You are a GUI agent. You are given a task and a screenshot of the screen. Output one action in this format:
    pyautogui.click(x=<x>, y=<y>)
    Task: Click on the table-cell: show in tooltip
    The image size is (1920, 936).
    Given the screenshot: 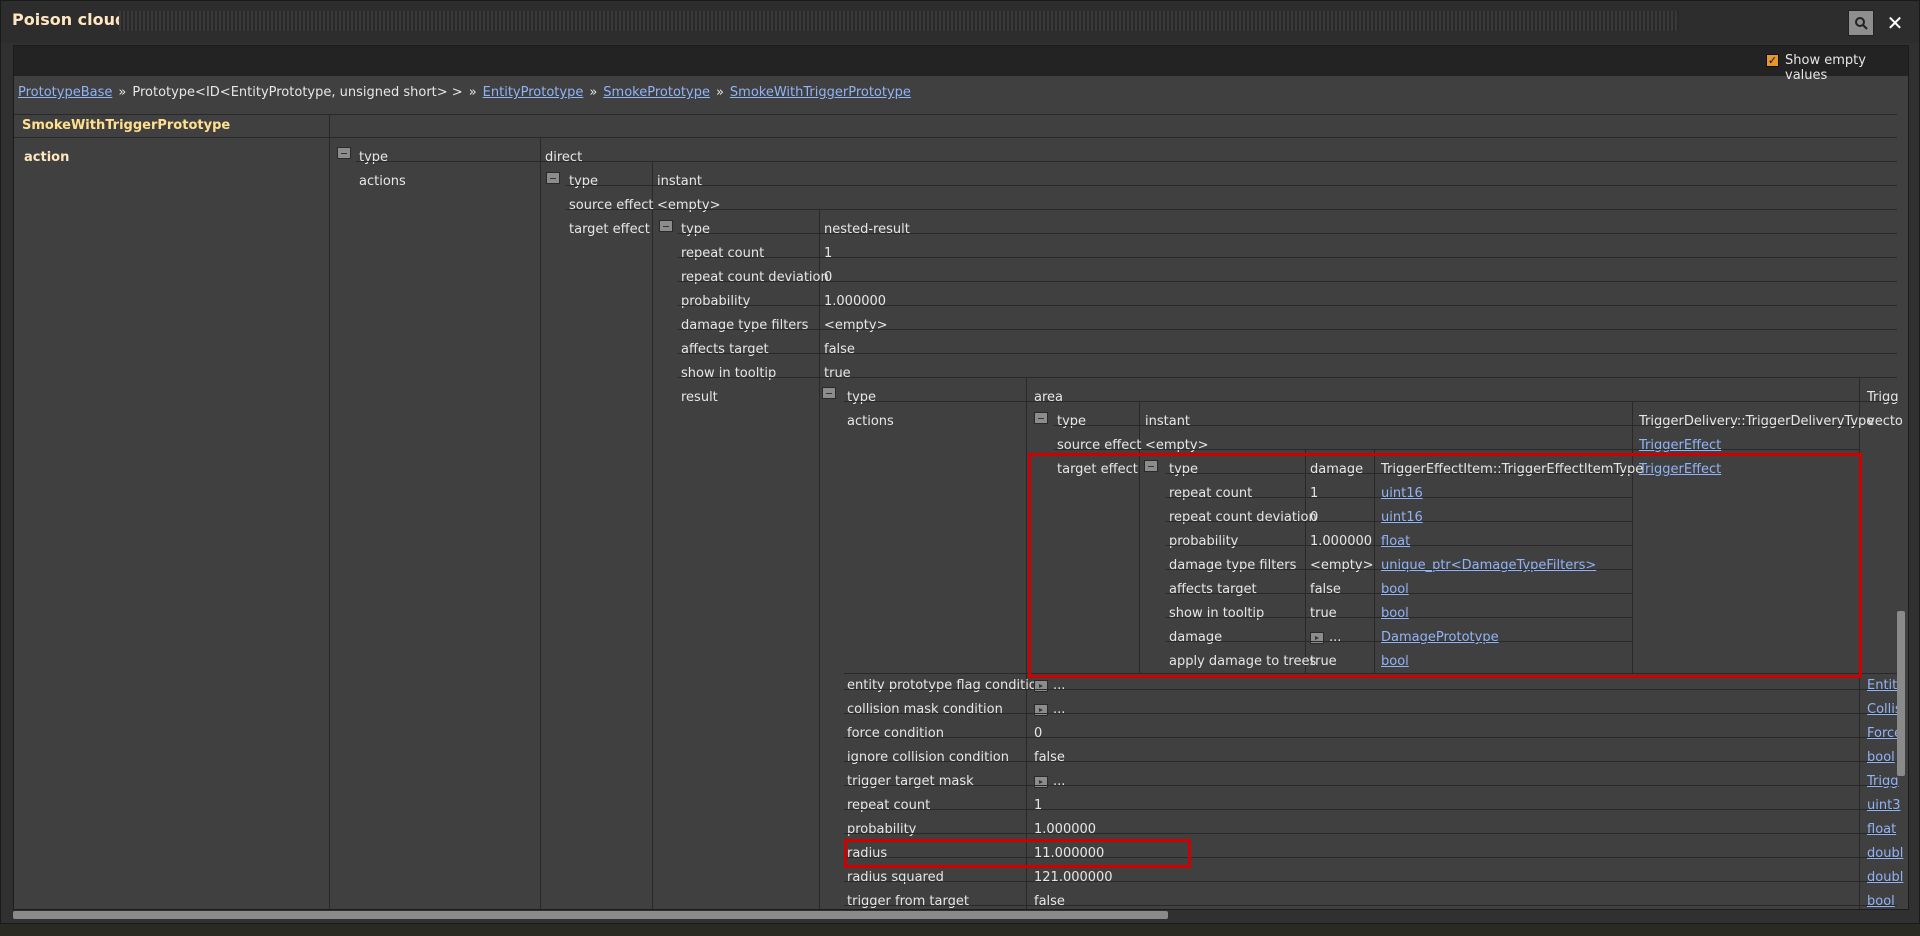 What is the action you would take?
    pyautogui.click(x=729, y=373)
    